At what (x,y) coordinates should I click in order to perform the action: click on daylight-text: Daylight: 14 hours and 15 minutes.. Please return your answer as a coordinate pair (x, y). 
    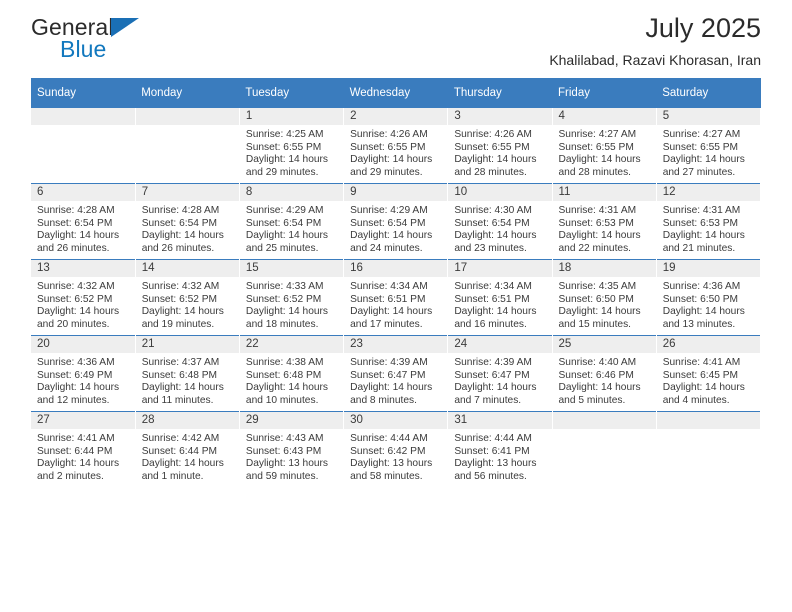
    Looking at the image, I should click on (599, 318).